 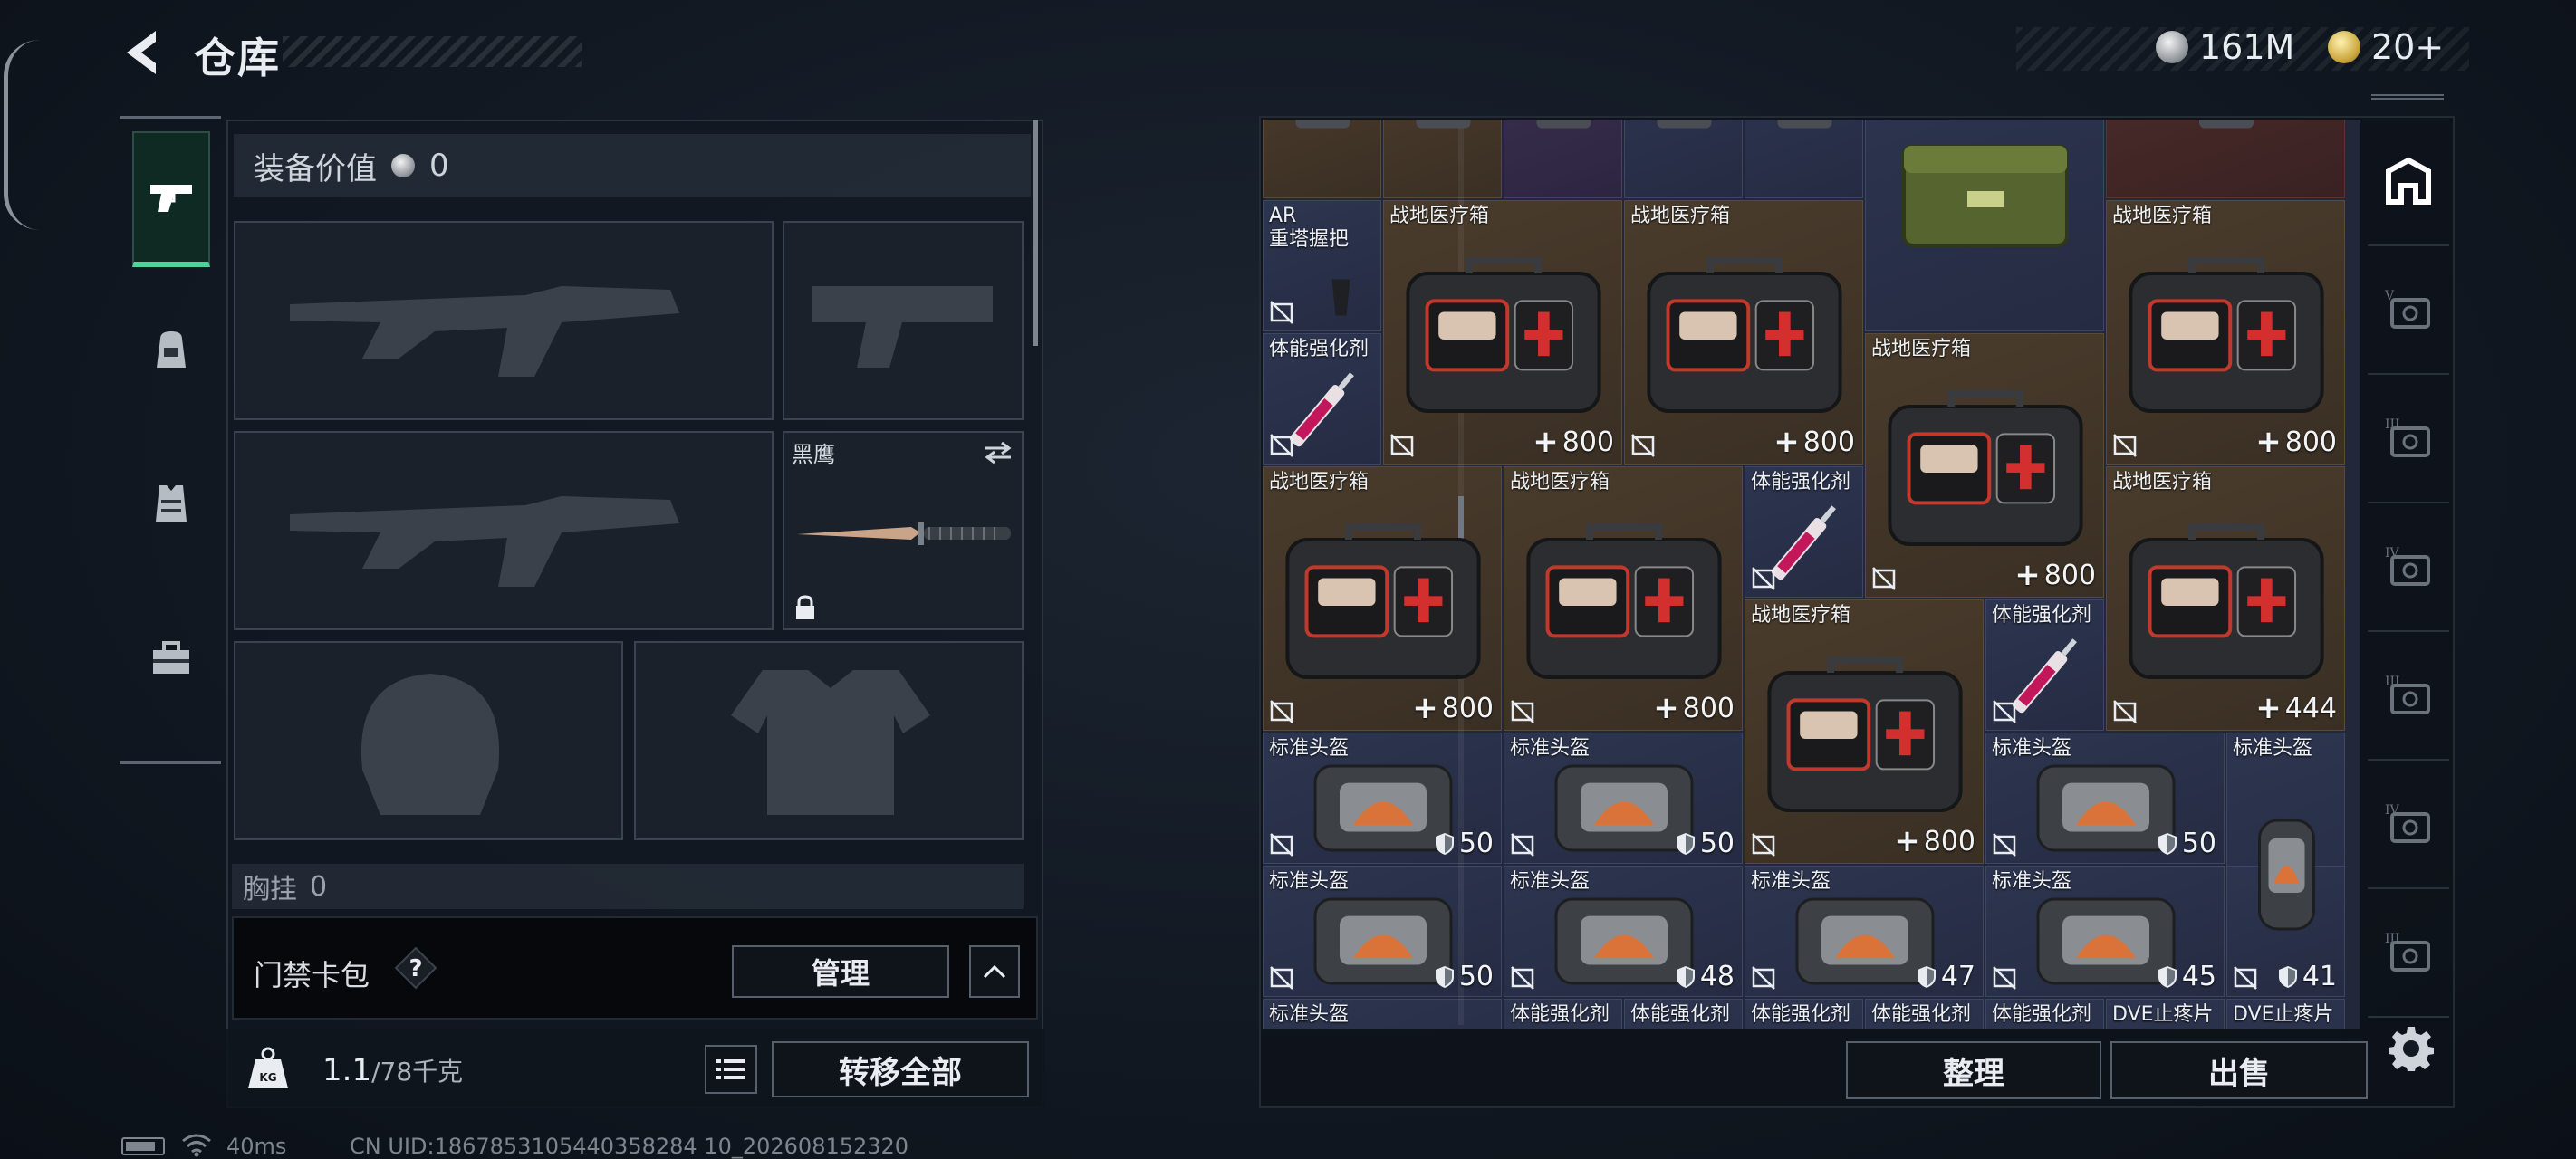 I want to click on rail-category-2: V, so click(x=2408, y=312).